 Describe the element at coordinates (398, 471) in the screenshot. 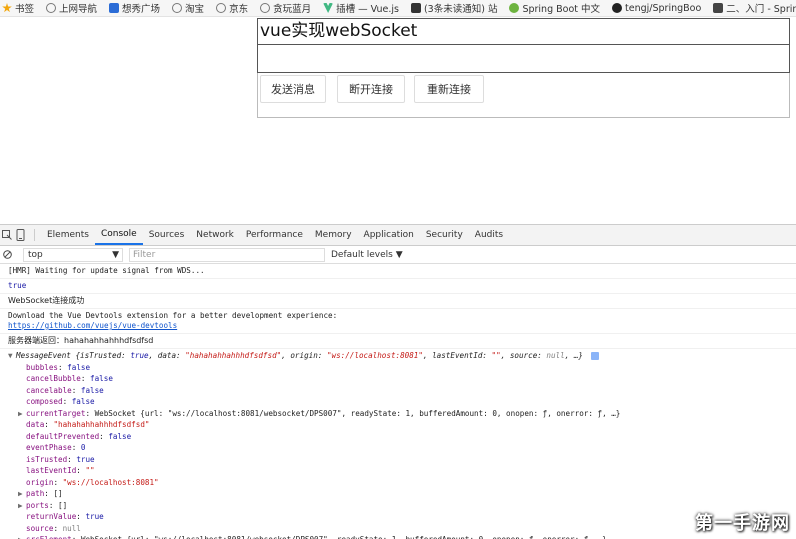

I see `event-property-row: lastEventId: ""` at that location.